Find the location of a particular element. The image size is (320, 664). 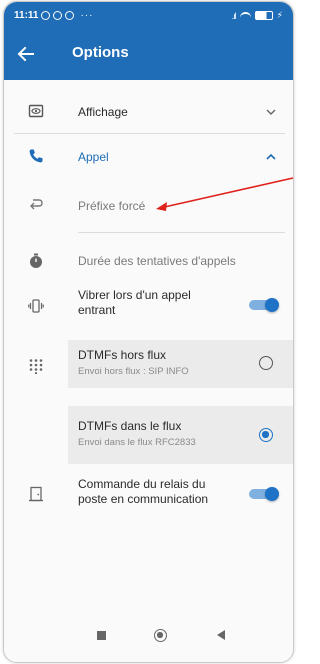

stopwatch-icon is located at coordinates (36, 260).